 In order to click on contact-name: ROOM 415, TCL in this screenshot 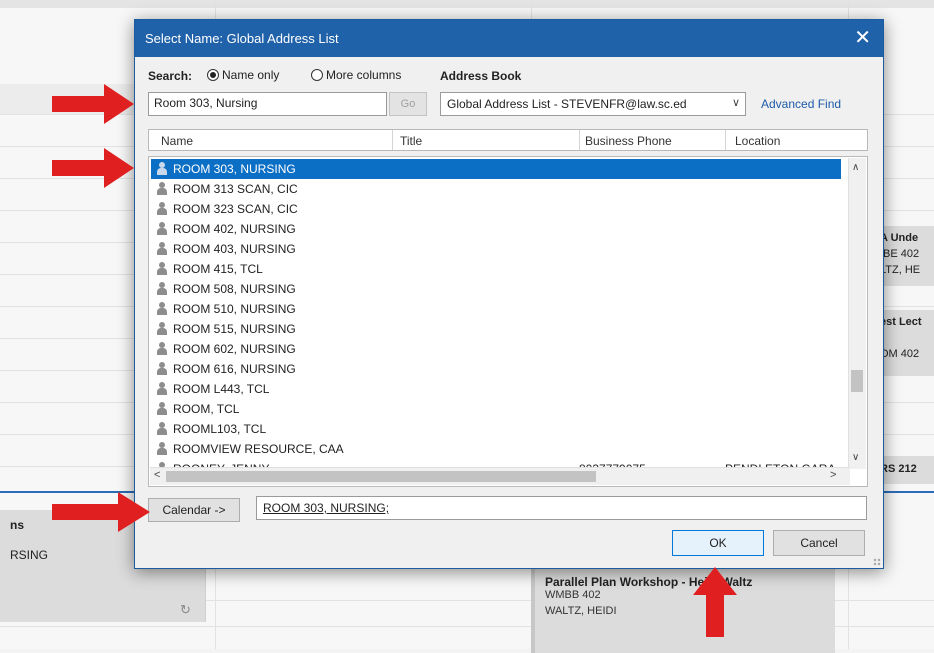, I will do `click(218, 269)`.